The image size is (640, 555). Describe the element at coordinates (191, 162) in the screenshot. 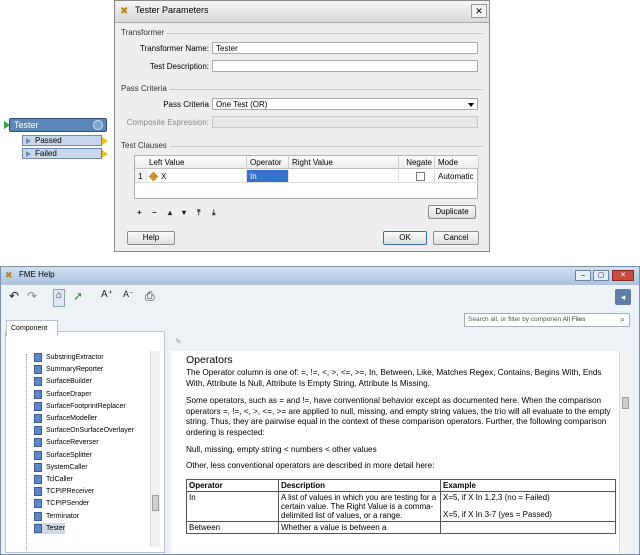

I see `col-left-value: Left Value` at that location.